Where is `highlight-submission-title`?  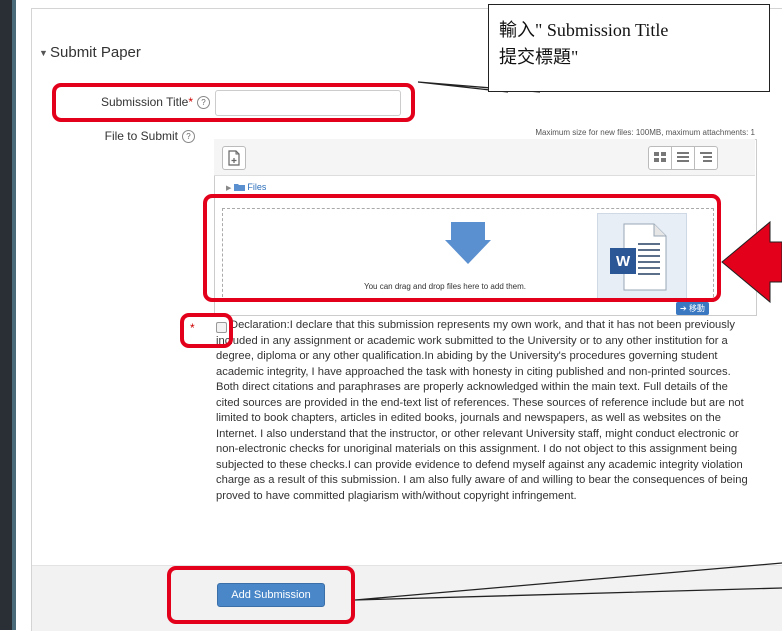
highlight-submission-title is located at coordinates (233, 102).